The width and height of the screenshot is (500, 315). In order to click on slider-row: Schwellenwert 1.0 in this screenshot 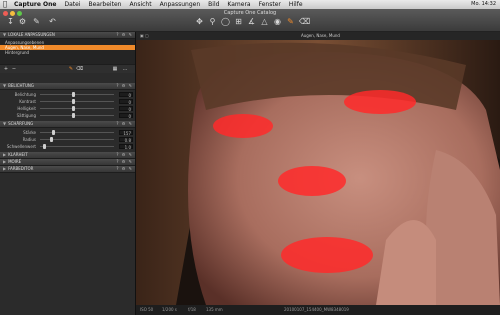, I will do `click(67, 146)`.